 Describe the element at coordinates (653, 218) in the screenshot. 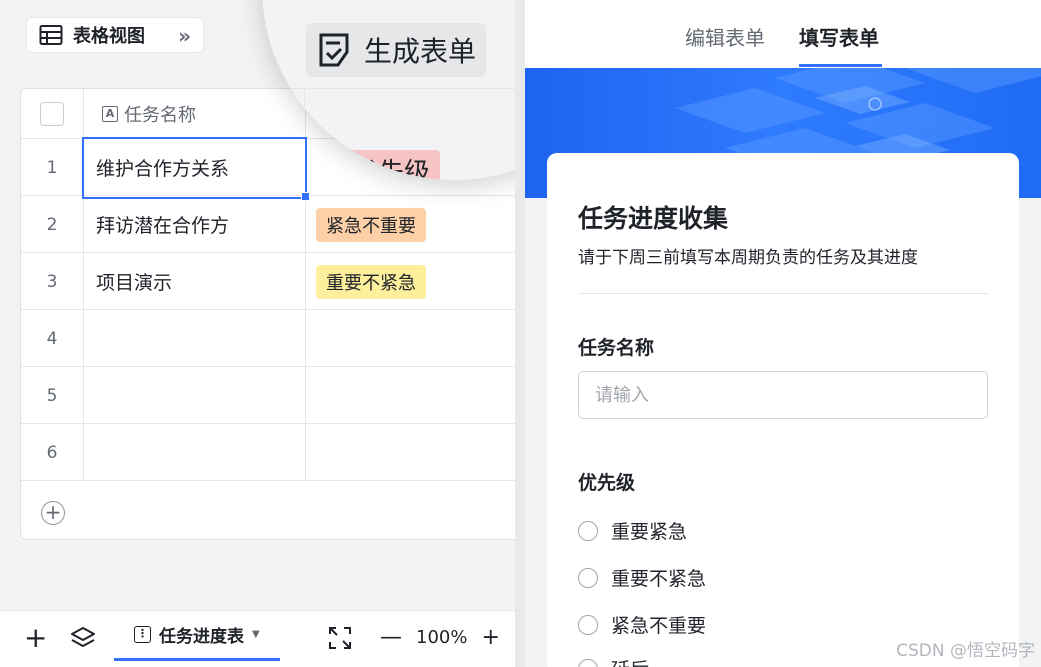

I see `form-title: 任务进度收集` at that location.